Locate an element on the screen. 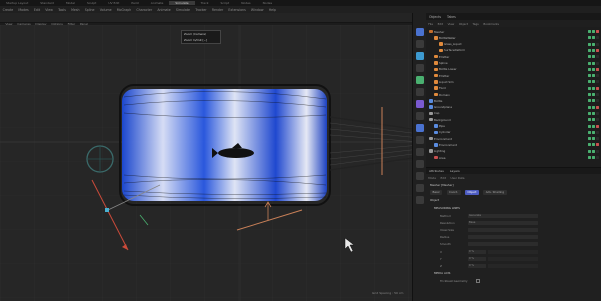 The image size is (601, 301). object-row: SurfaceDeform is located at coordinates (513, 50).